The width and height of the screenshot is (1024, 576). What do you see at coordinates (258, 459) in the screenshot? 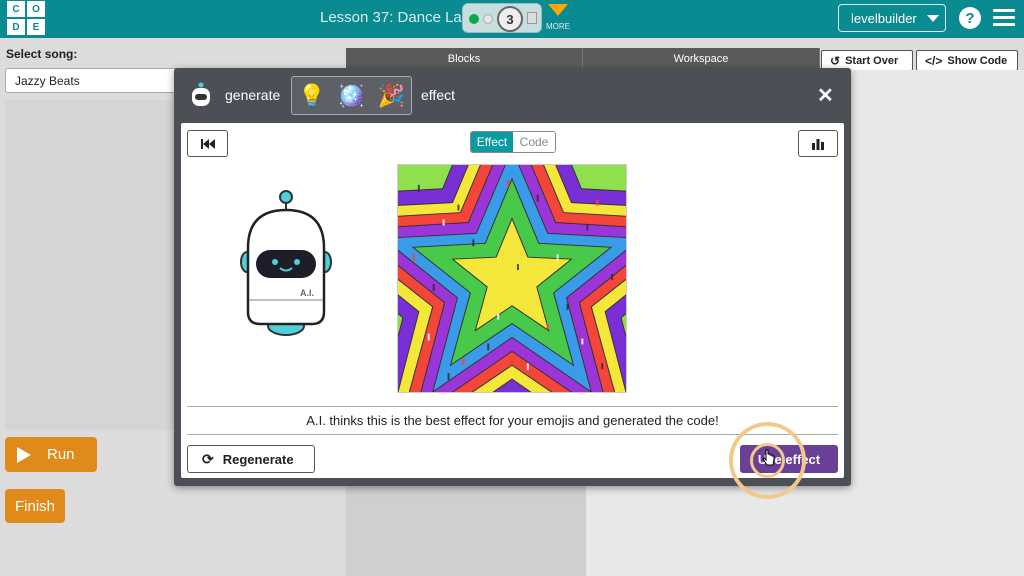
I see `regenerate-label: Regenerate` at bounding box center [258, 459].